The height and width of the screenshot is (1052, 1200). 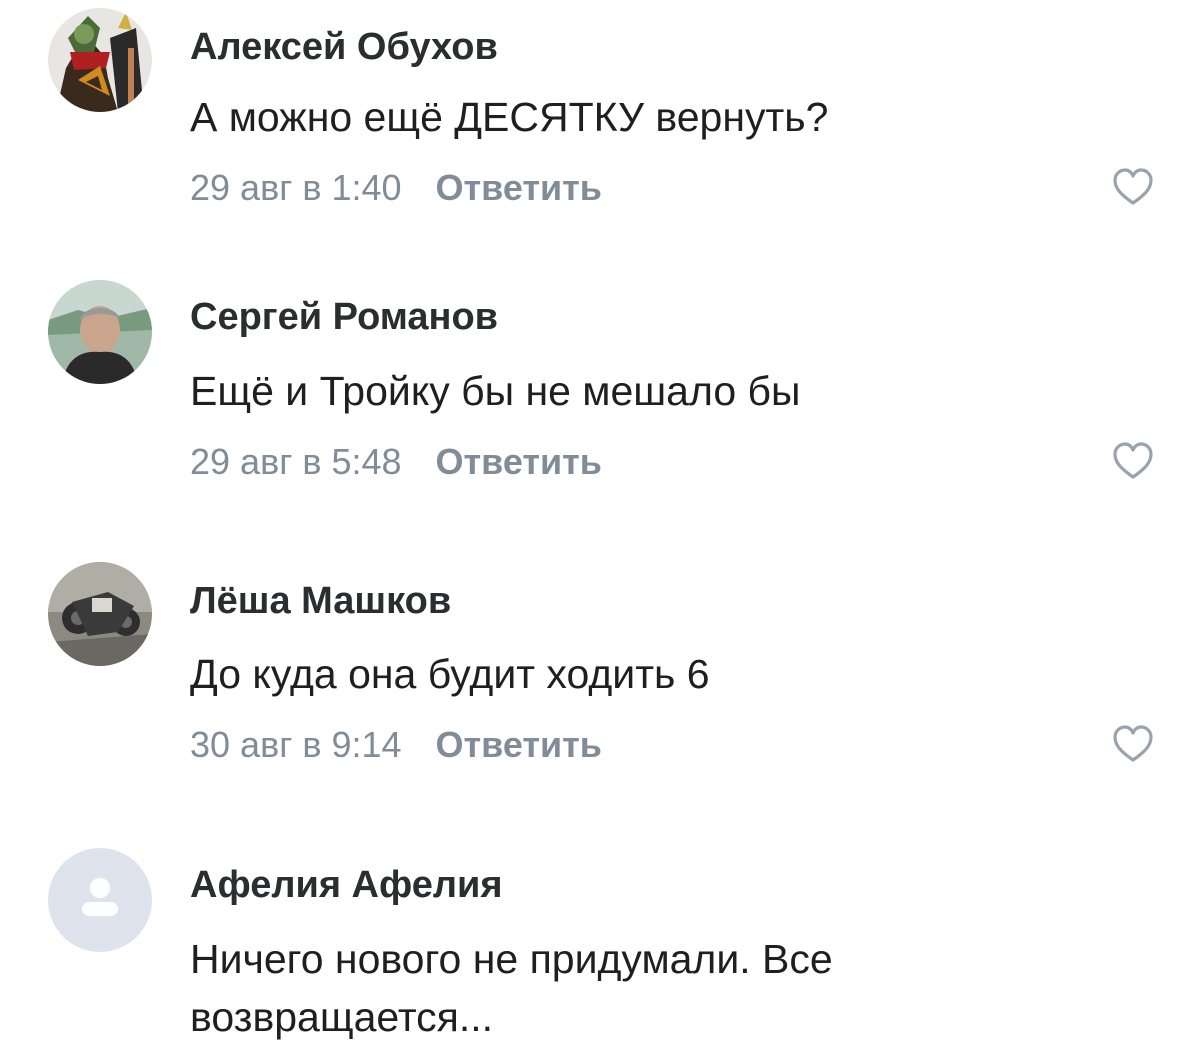 I want to click on comment-meta: 29 авг в 1:40 Ответить, so click(x=396, y=188).